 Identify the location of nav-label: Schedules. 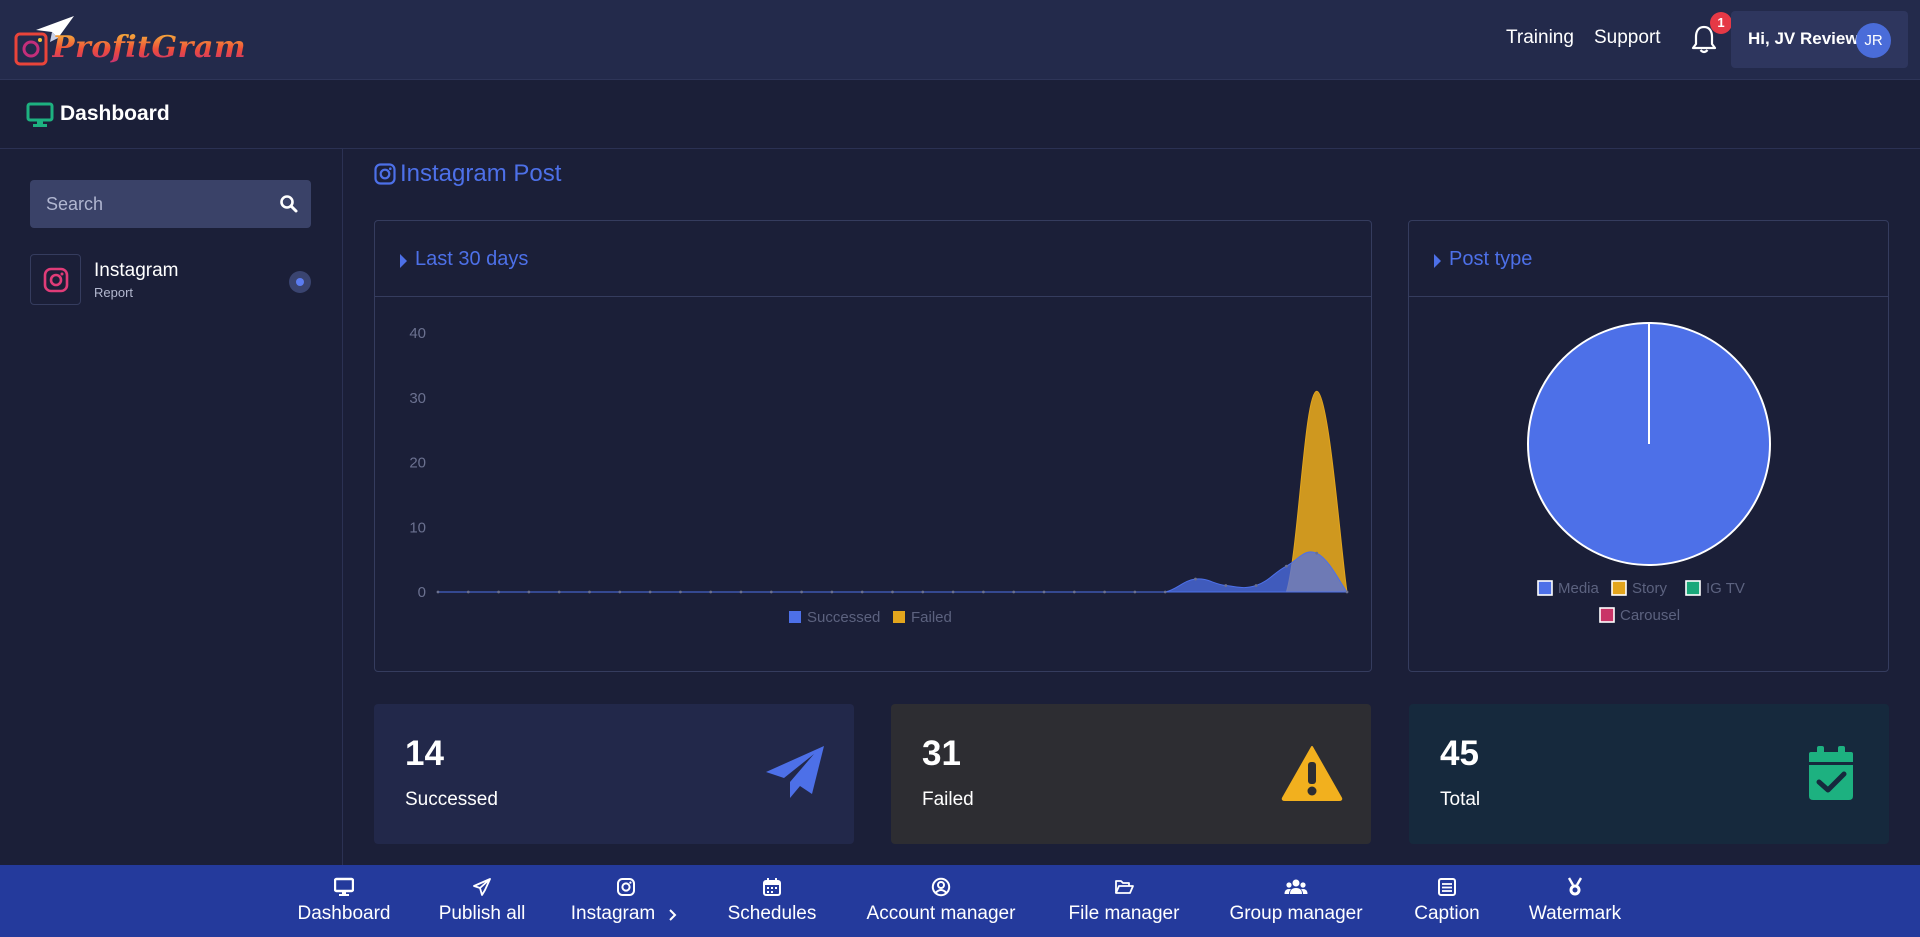
(772, 913).